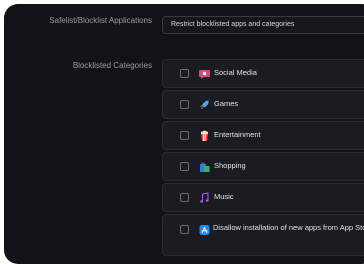  I want to click on music-icon, so click(204, 197).